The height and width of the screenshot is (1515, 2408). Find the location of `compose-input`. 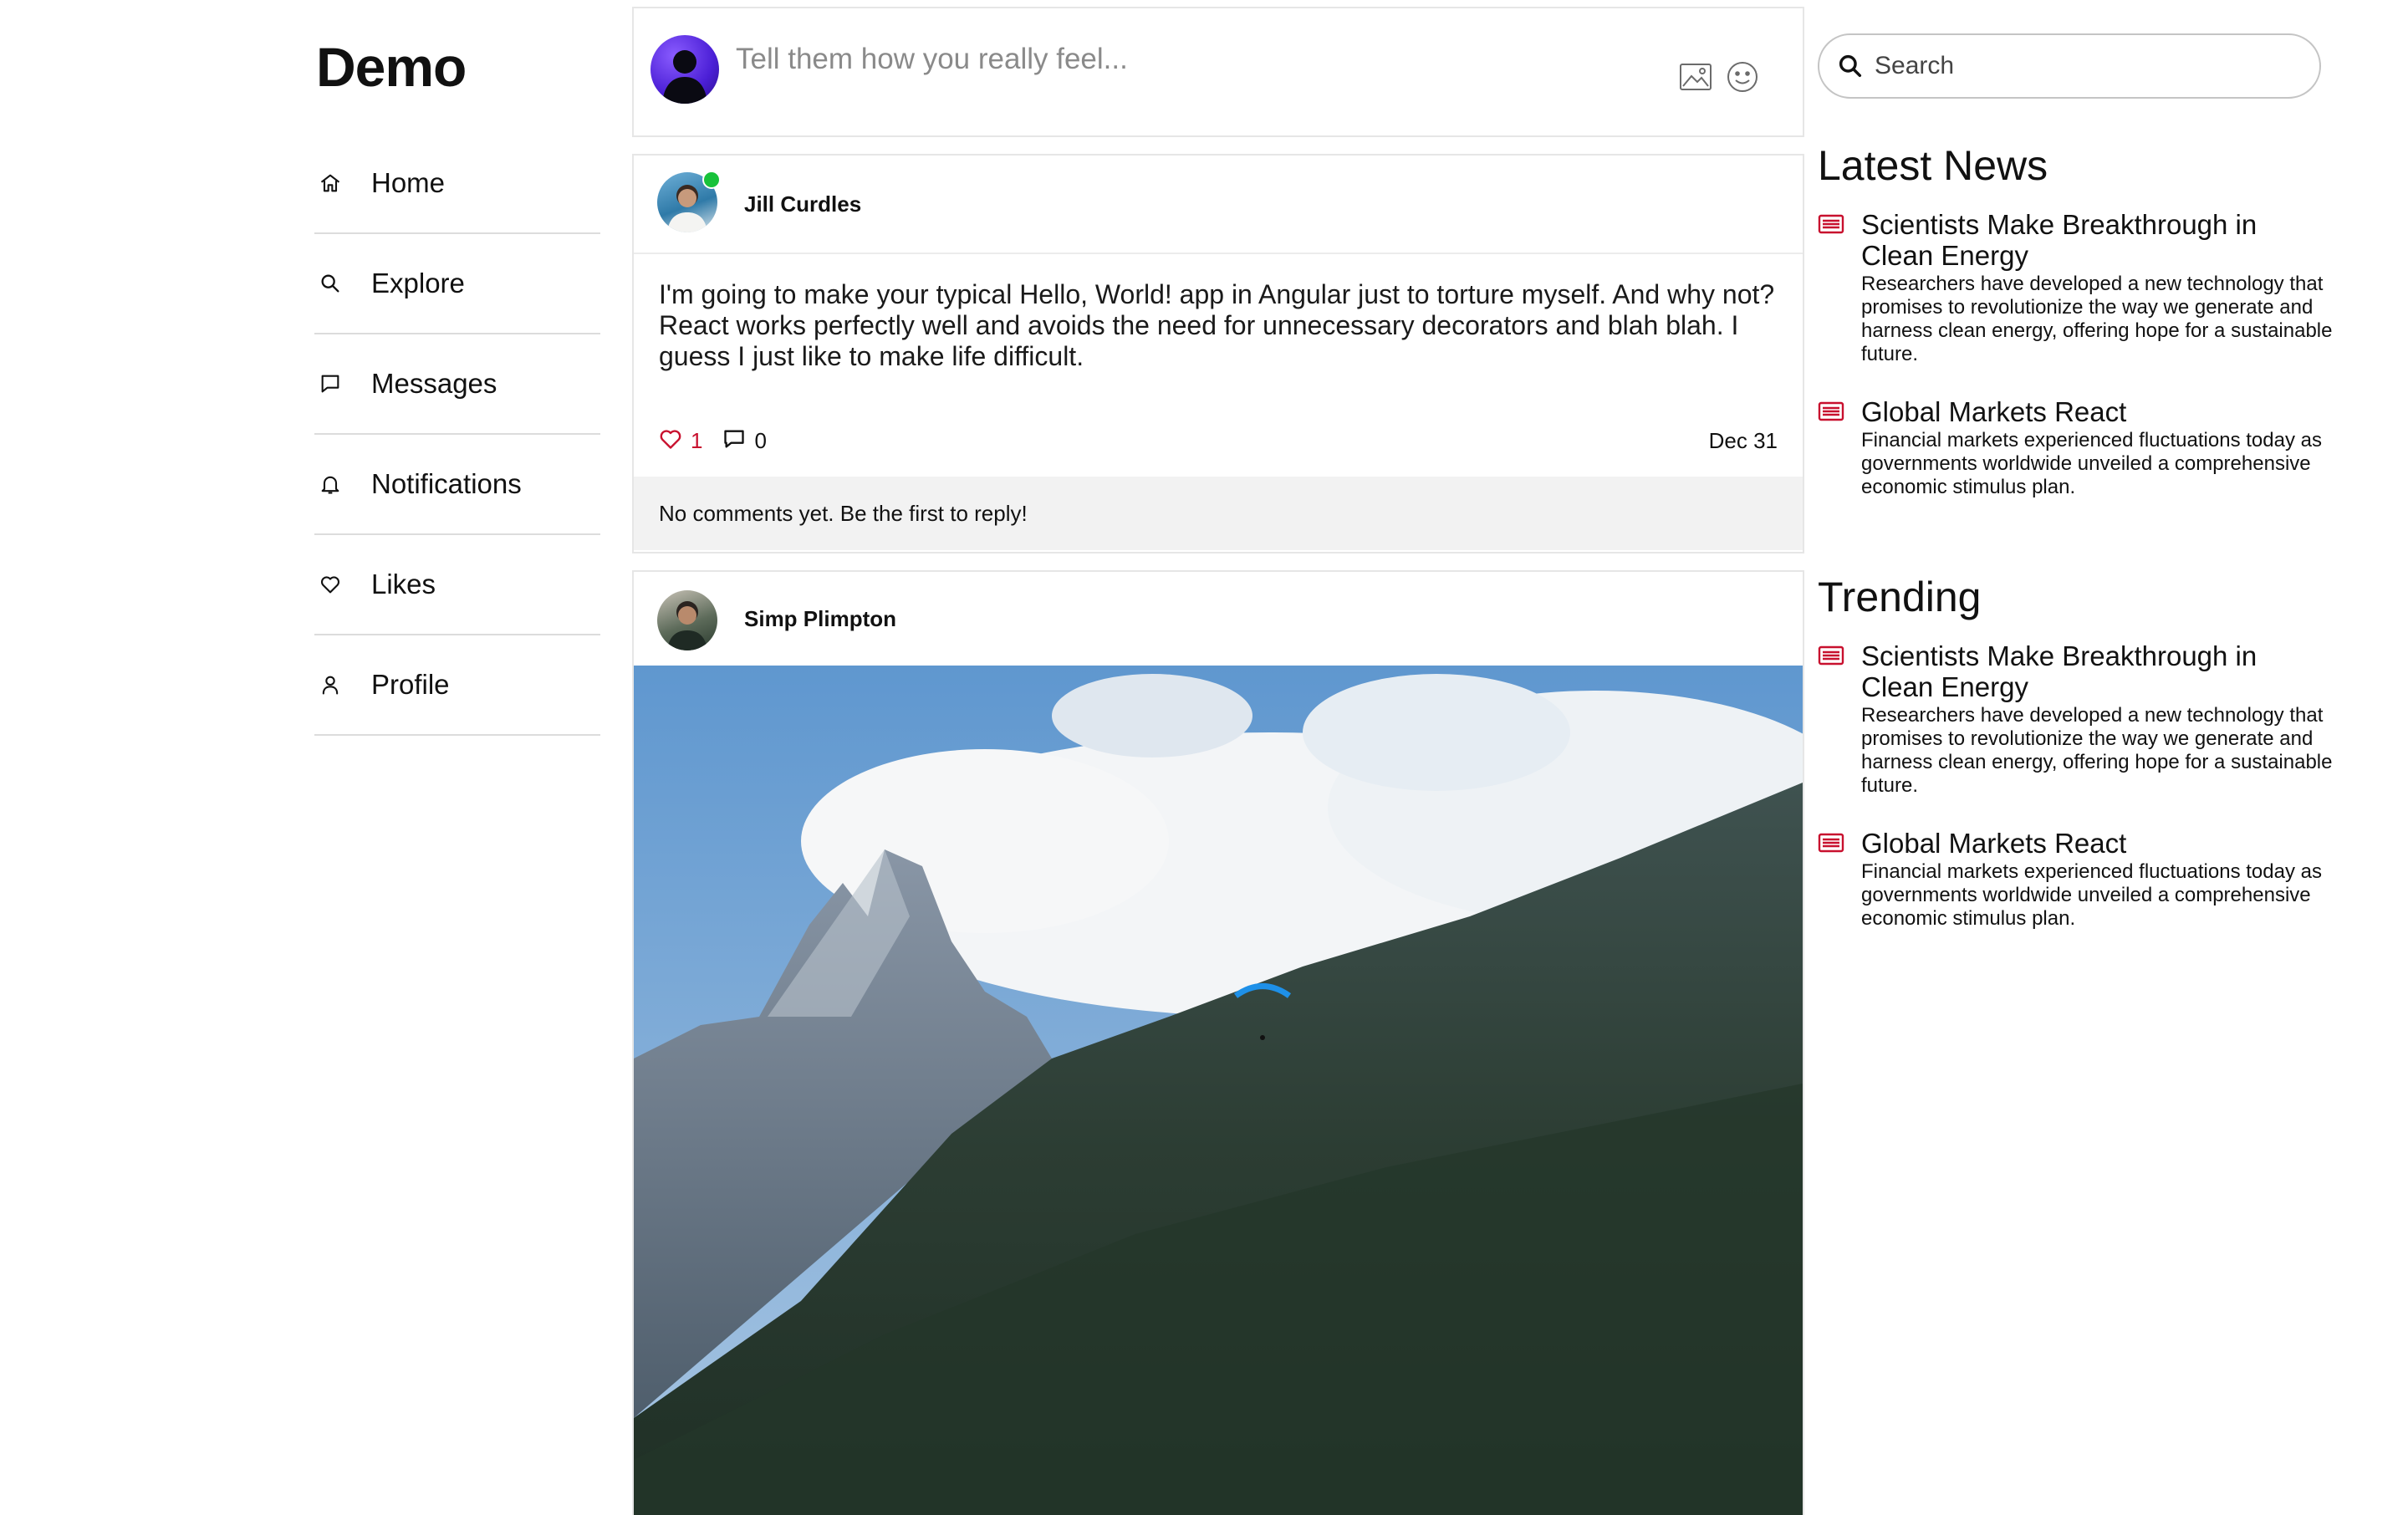

compose-input is located at coordinates (1194, 59).